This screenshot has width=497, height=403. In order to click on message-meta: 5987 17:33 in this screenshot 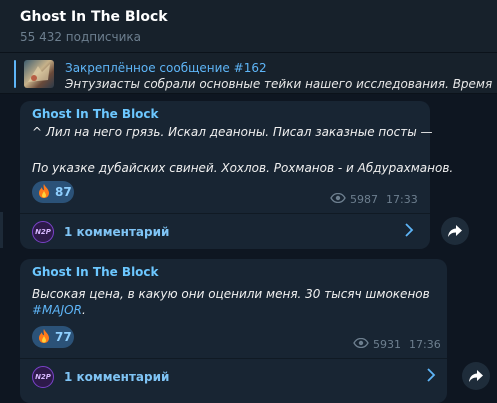, I will do `click(374, 199)`.